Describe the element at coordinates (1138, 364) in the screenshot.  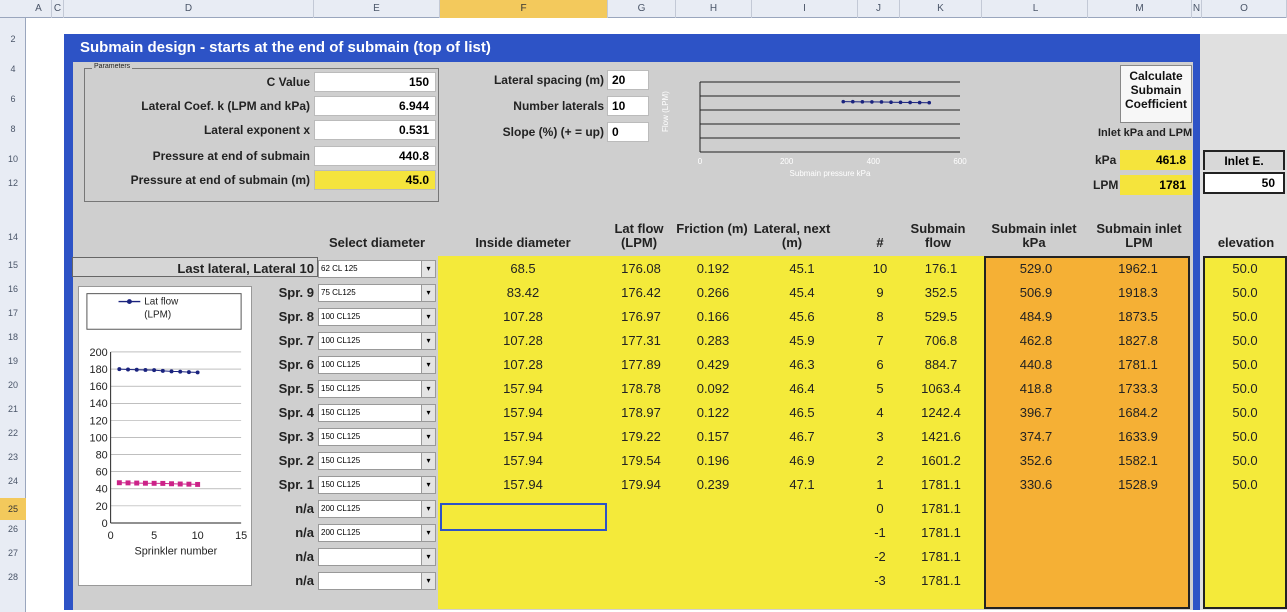
I see `submain-inlet-lpm-cell: 1781.1` at that location.